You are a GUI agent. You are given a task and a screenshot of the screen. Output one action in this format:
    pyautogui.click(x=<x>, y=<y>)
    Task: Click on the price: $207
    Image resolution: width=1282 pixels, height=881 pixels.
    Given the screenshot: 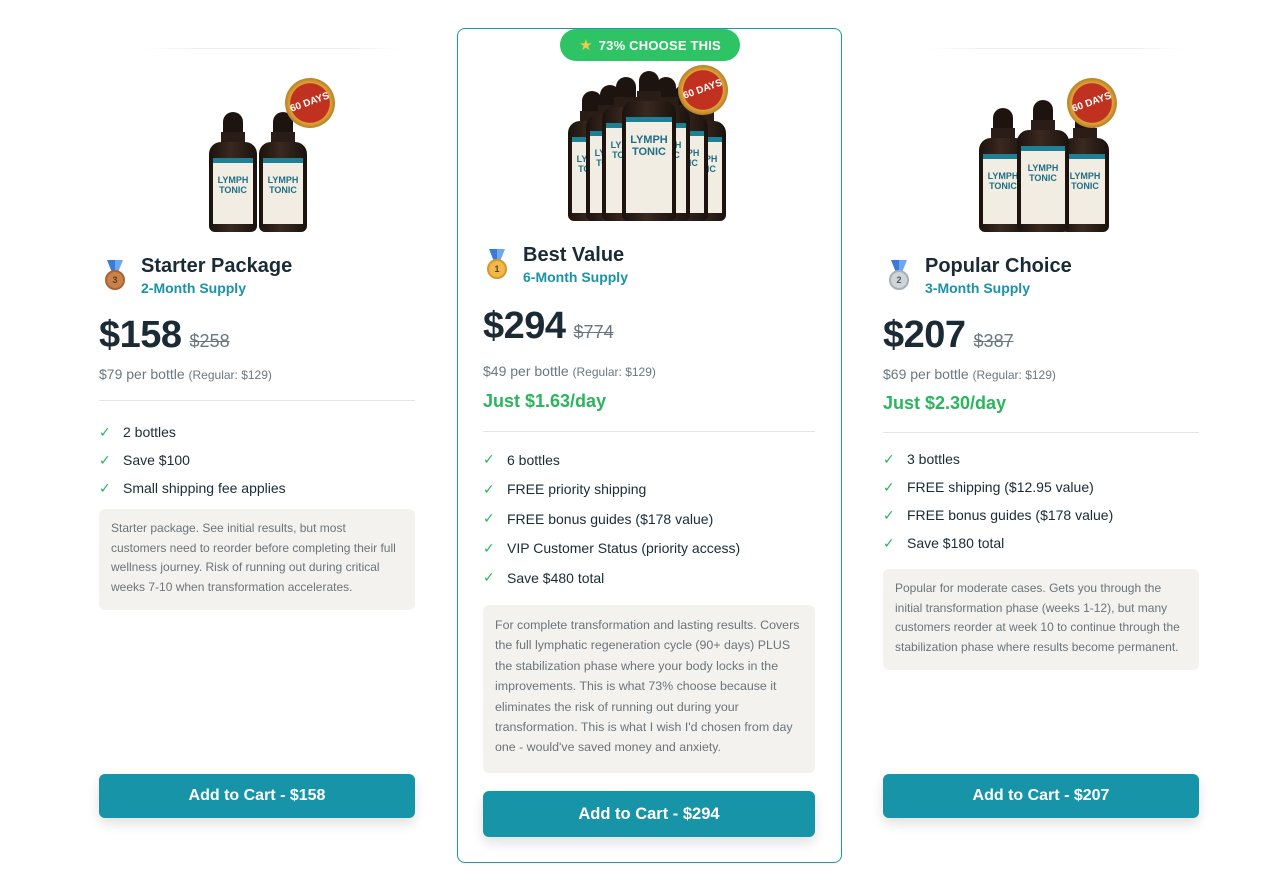 What is the action you would take?
    pyautogui.click(x=924, y=335)
    